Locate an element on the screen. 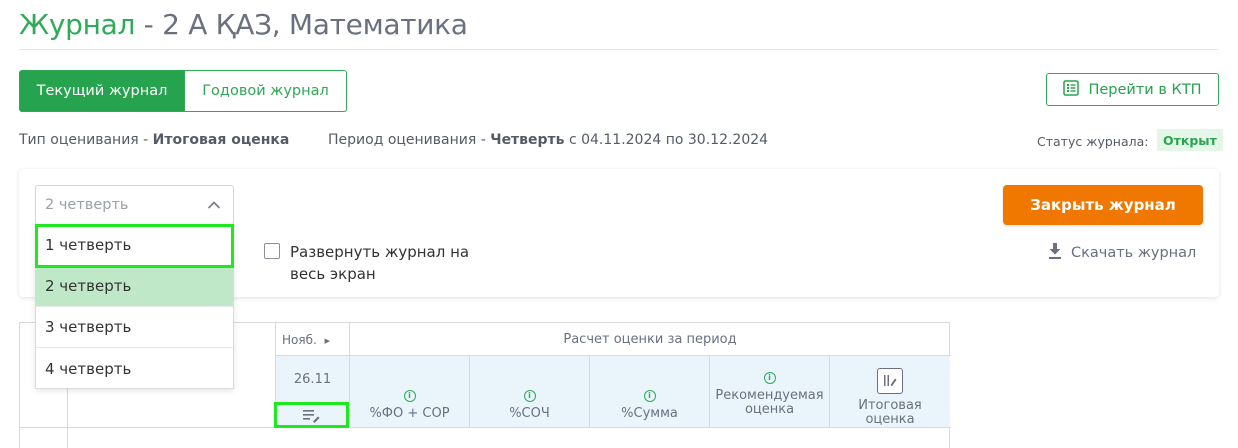  quarter-select-value: 2 четверть is located at coordinates (87, 205).